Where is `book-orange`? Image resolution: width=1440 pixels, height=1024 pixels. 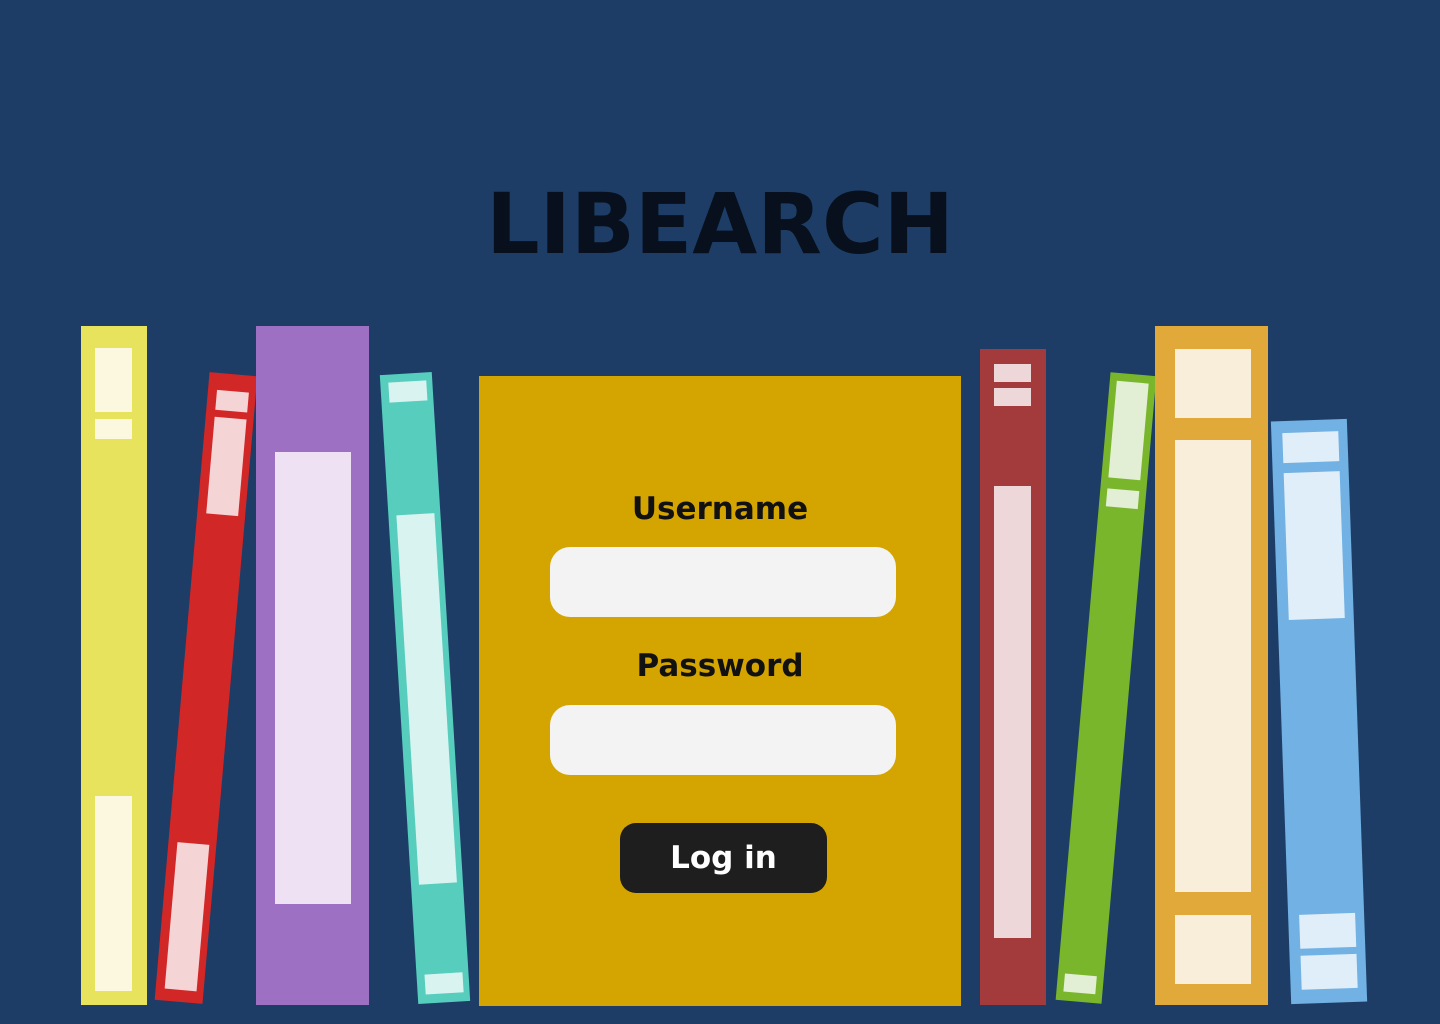 book-orange is located at coordinates (1211, 665).